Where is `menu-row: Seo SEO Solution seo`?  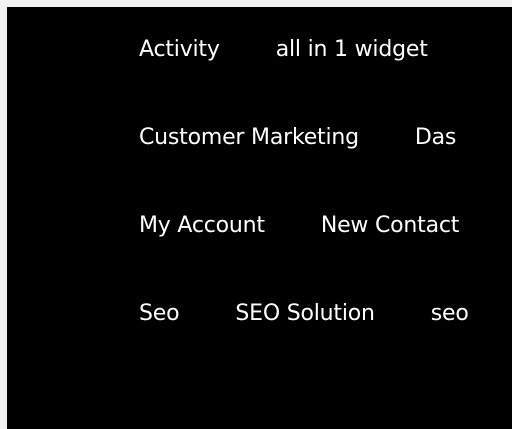
menu-row: Seo SEO Solution seo is located at coordinates (325, 314).